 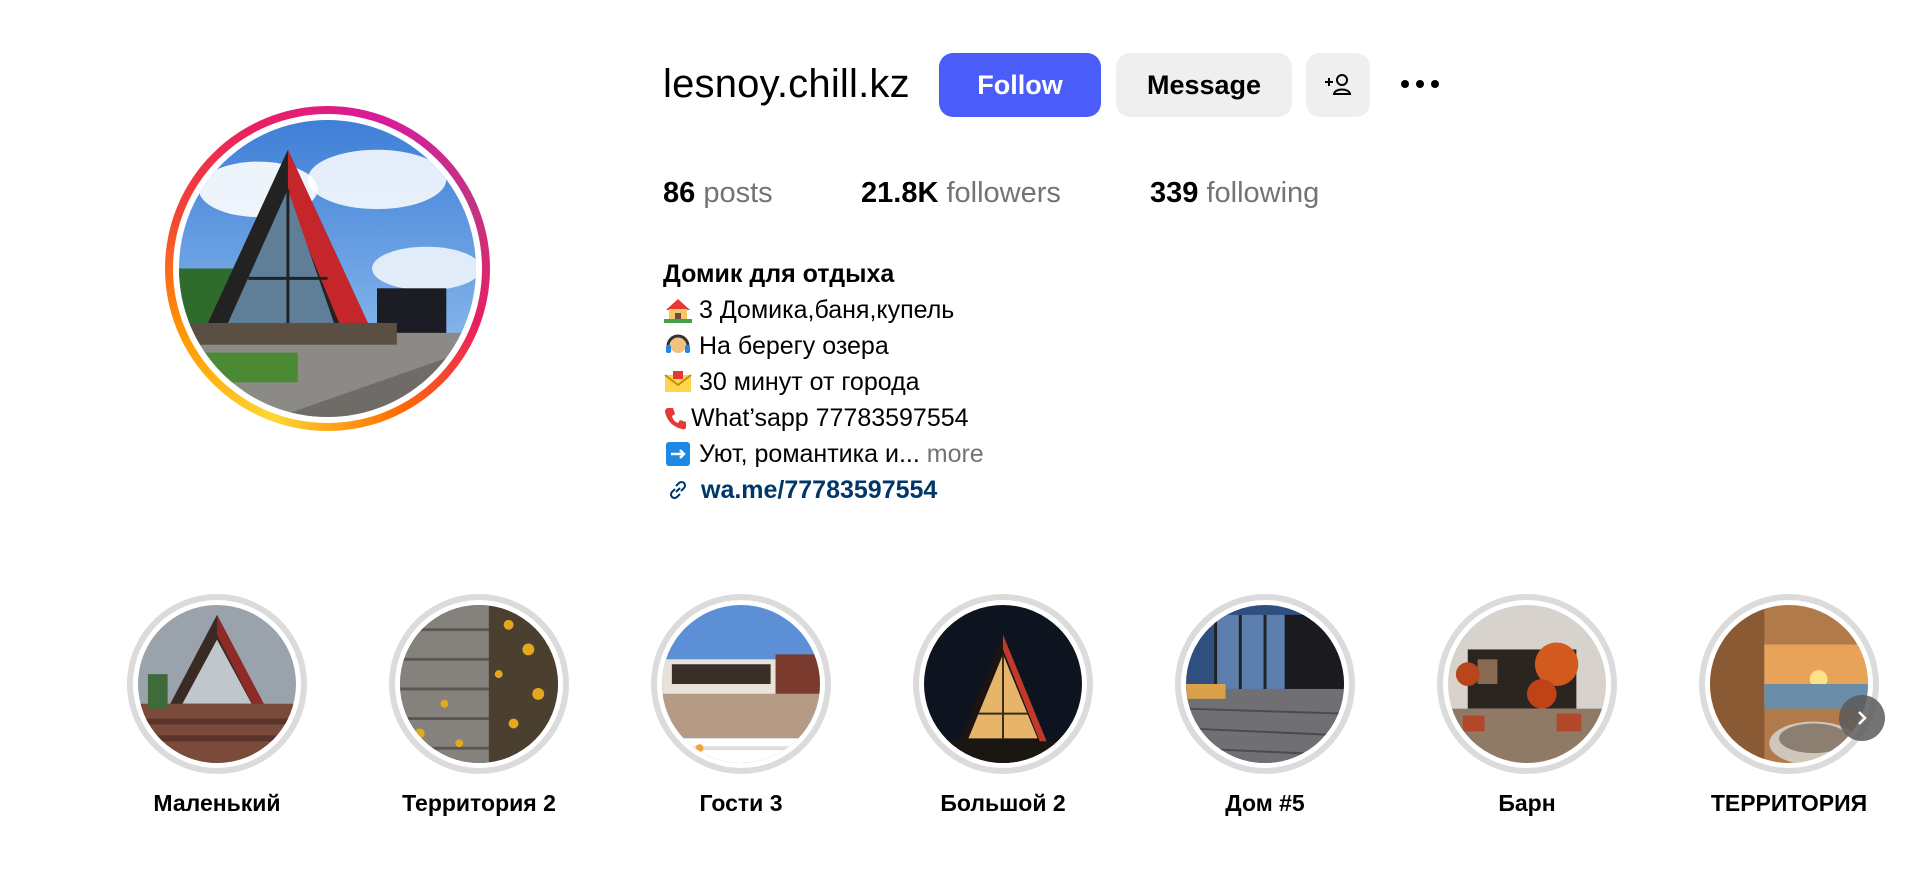 I want to click on add-user-icon, so click(x=1338, y=84).